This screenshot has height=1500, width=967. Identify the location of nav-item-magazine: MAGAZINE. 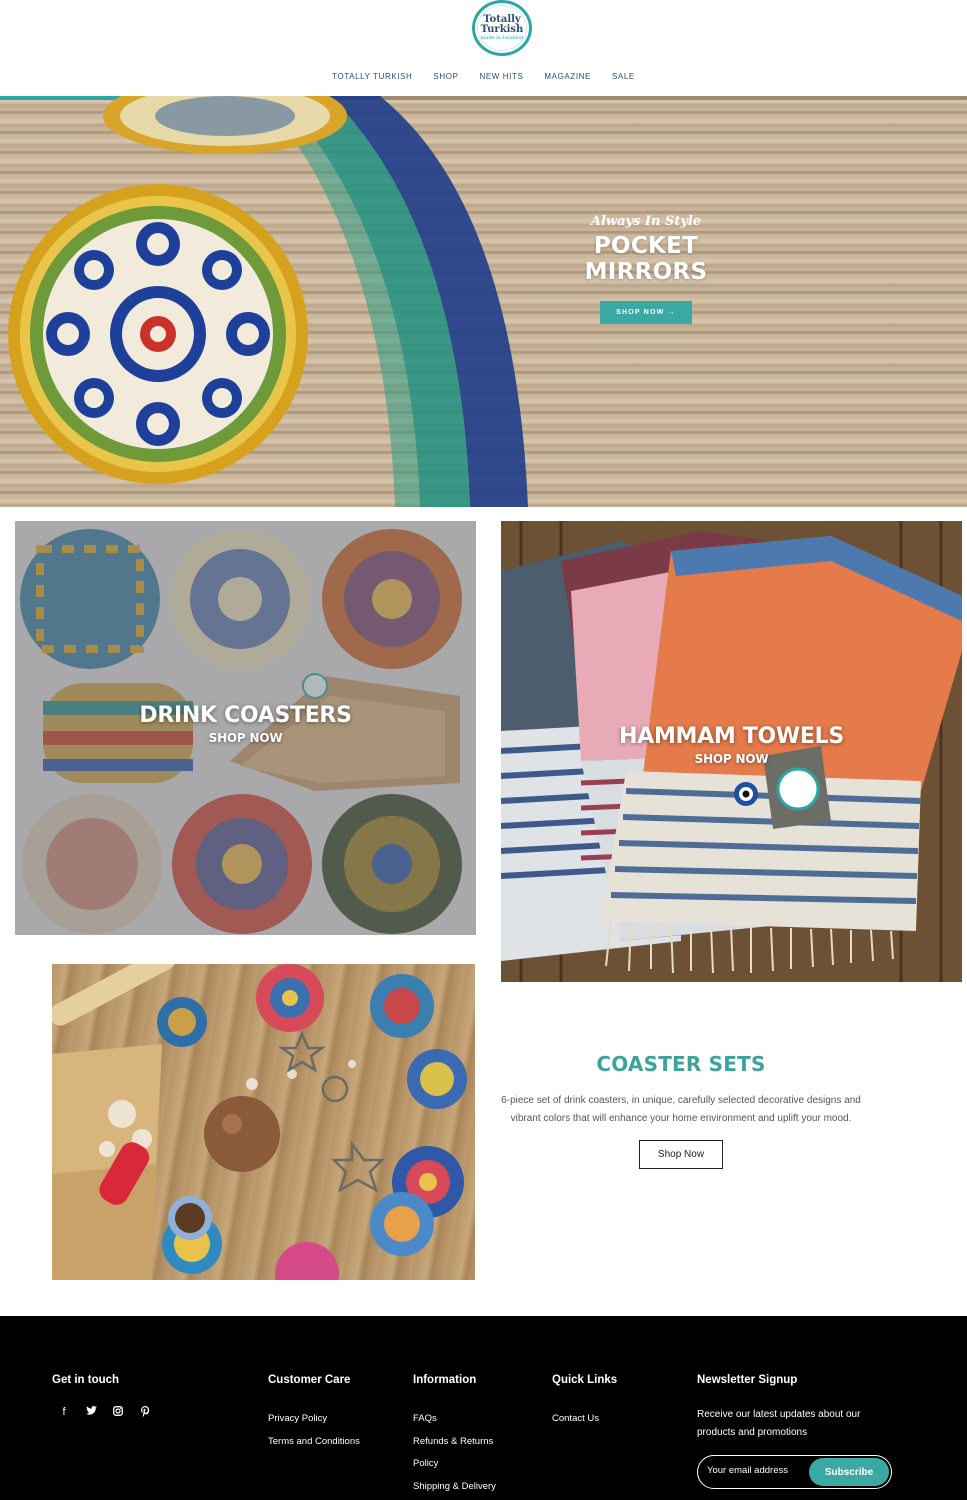
(567, 76).